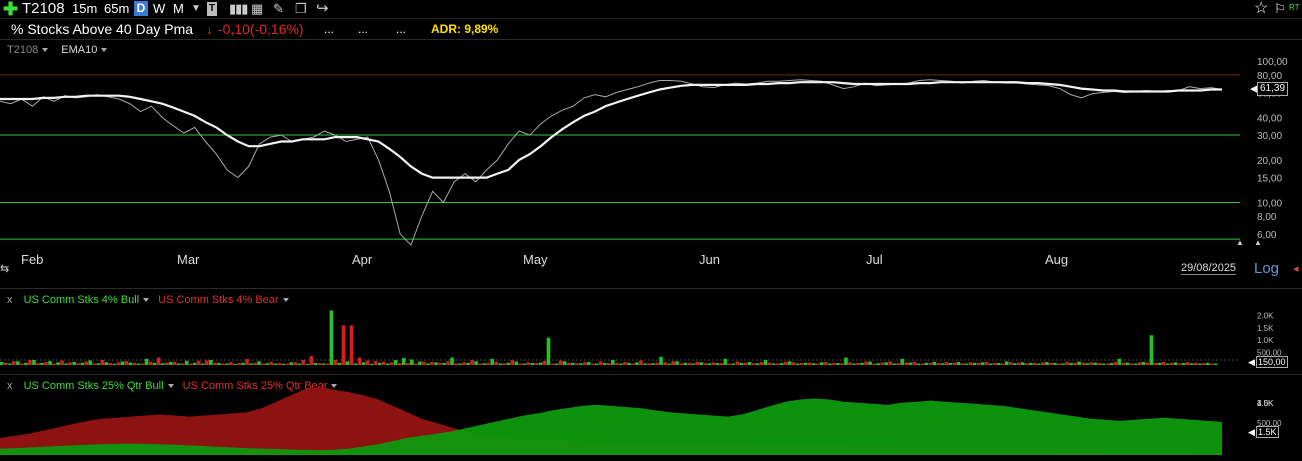 The height and width of the screenshot is (461, 1302). Describe the element at coordinates (301, 9) in the screenshot. I see `notes-icon: ❐` at that location.